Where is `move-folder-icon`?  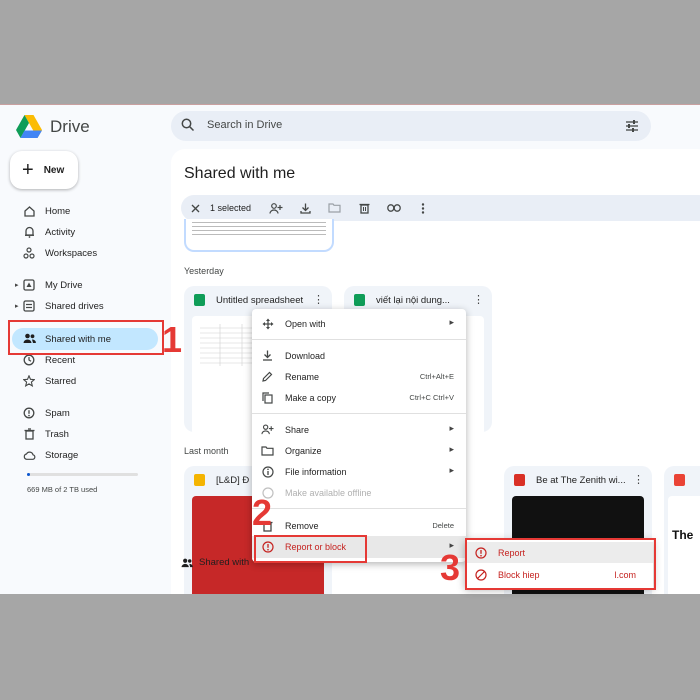
move-folder-icon is located at coordinates (334, 208).